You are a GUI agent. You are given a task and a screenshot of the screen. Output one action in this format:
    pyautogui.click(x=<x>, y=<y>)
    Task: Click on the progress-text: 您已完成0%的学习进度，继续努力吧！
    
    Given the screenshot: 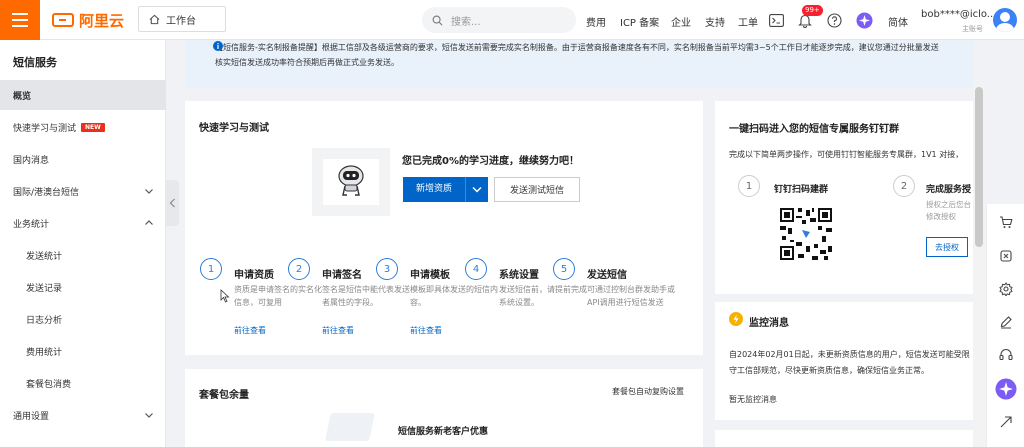 What is the action you would take?
    pyautogui.click(x=490, y=161)
    